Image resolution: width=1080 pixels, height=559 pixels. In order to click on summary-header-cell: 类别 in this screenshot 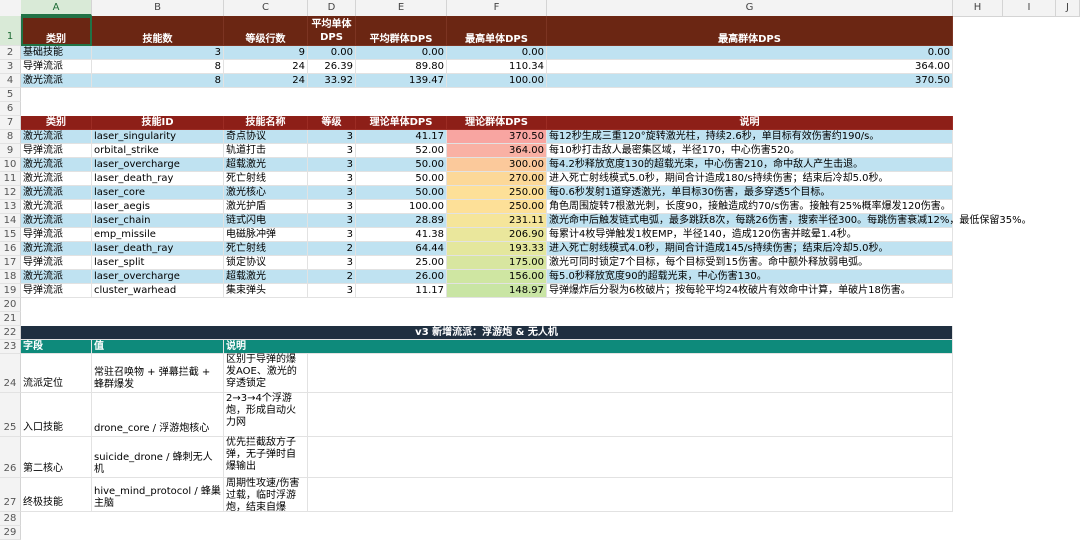, I will do `click(56, 31)`.